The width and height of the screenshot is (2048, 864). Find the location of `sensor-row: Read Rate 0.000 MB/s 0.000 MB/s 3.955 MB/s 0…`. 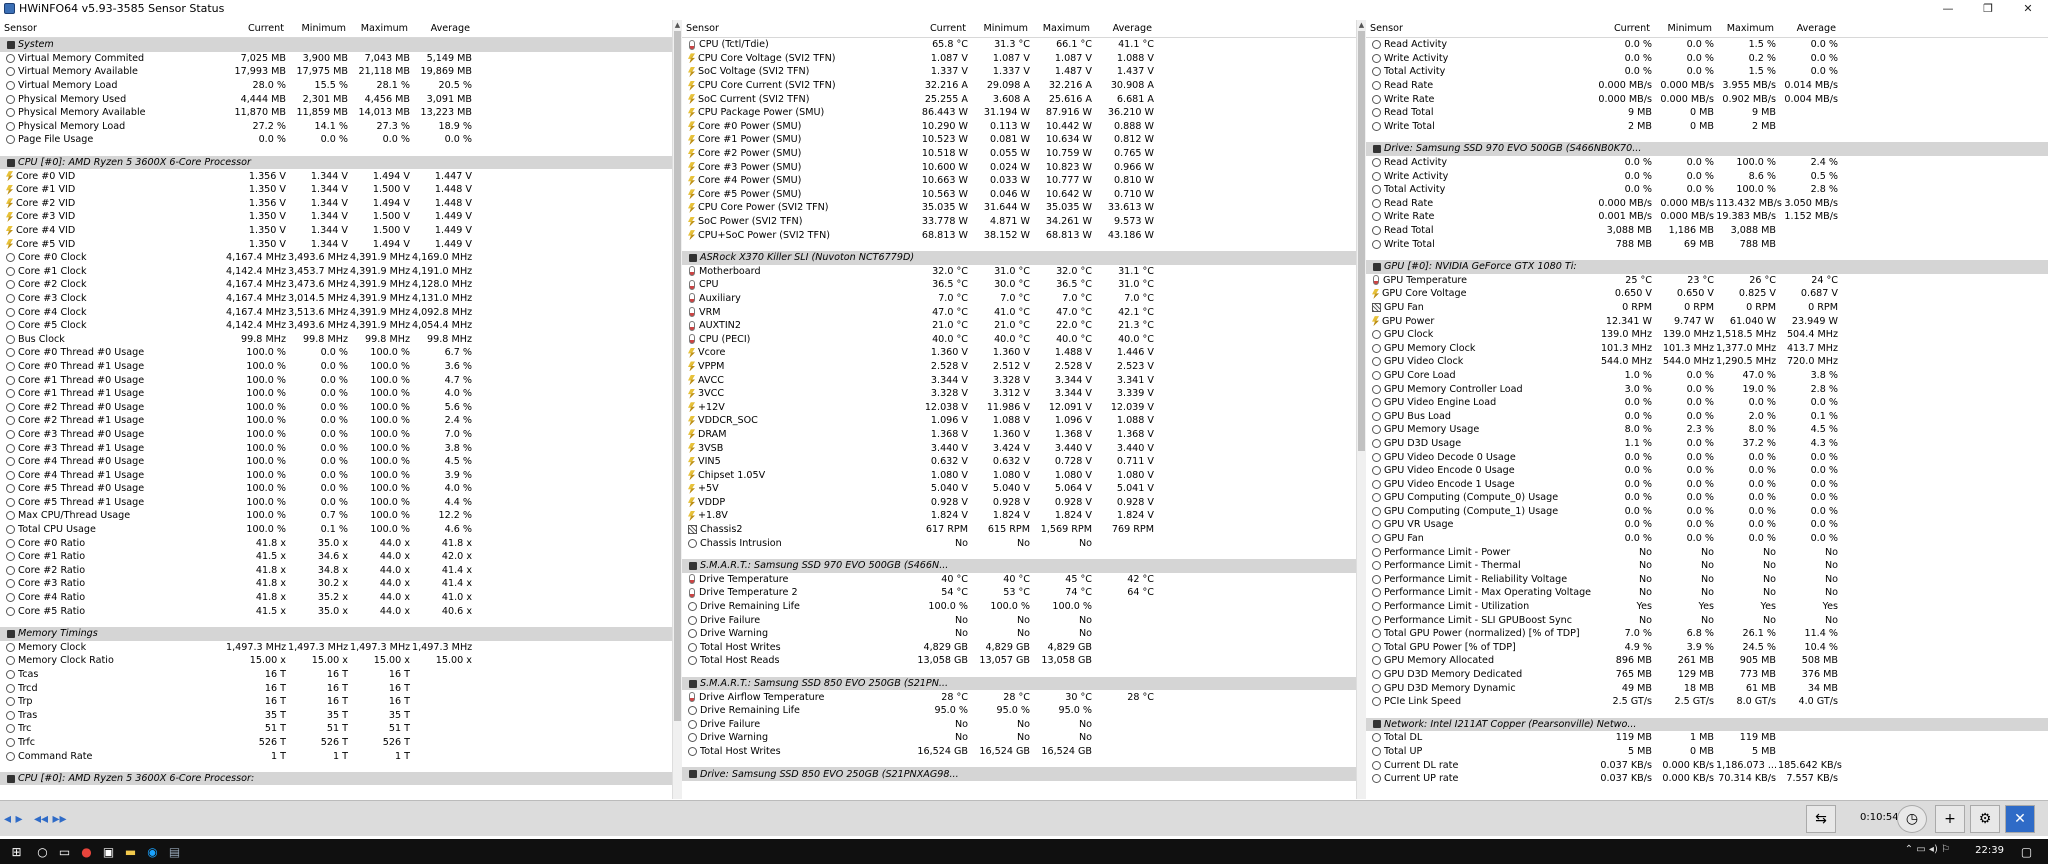

sensor-row: Read Rate 0.000 MB/s 0.000 MB/s 3.955 MB/s 0… is located at coordinates (1707, 86).